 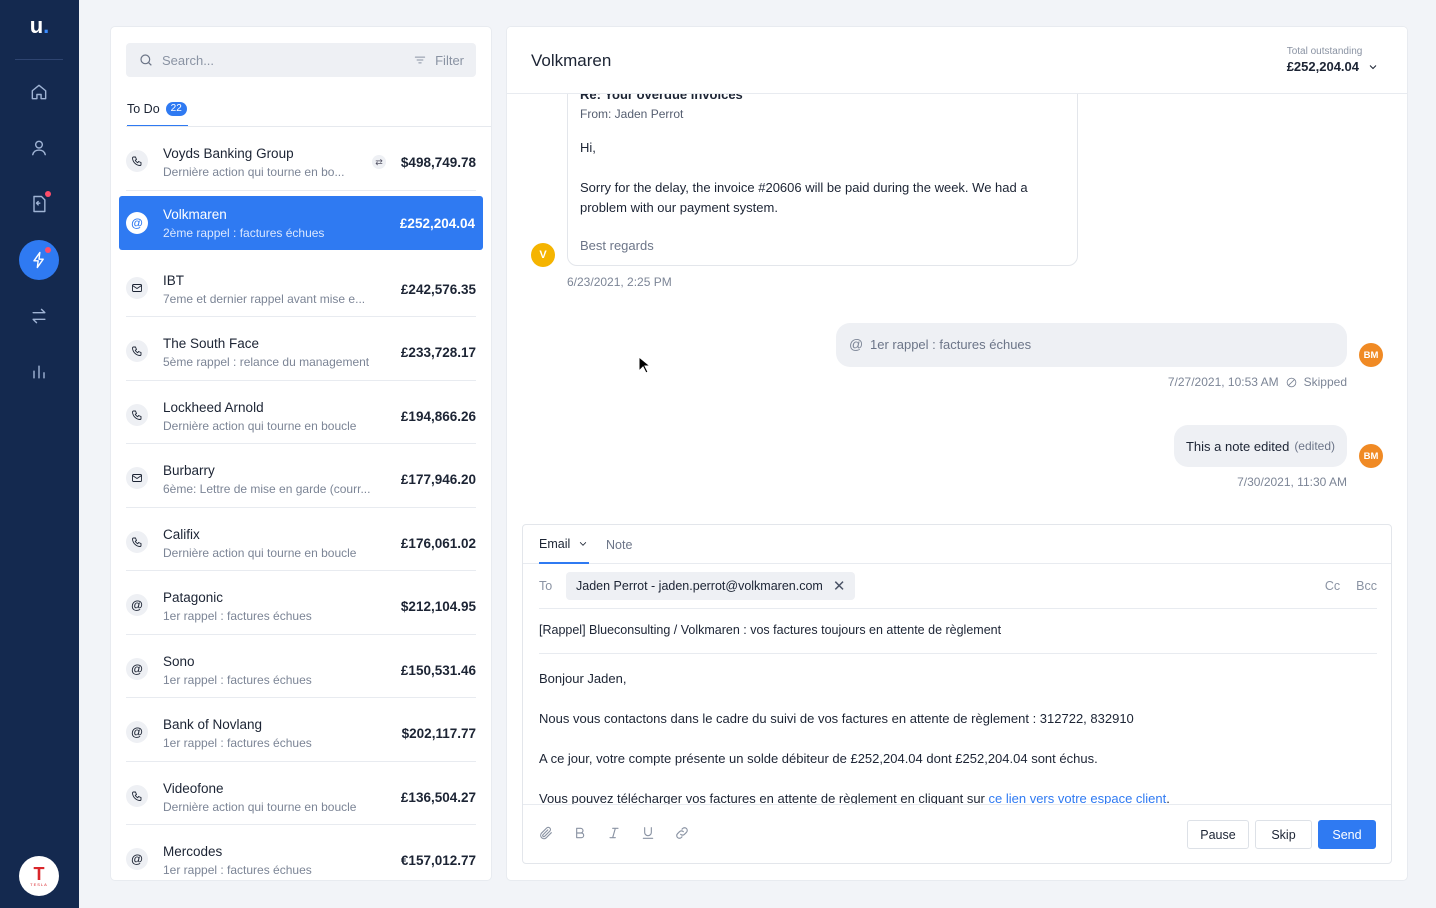 I want to click on skip-button: Skip, so click(x=1283, y=834).